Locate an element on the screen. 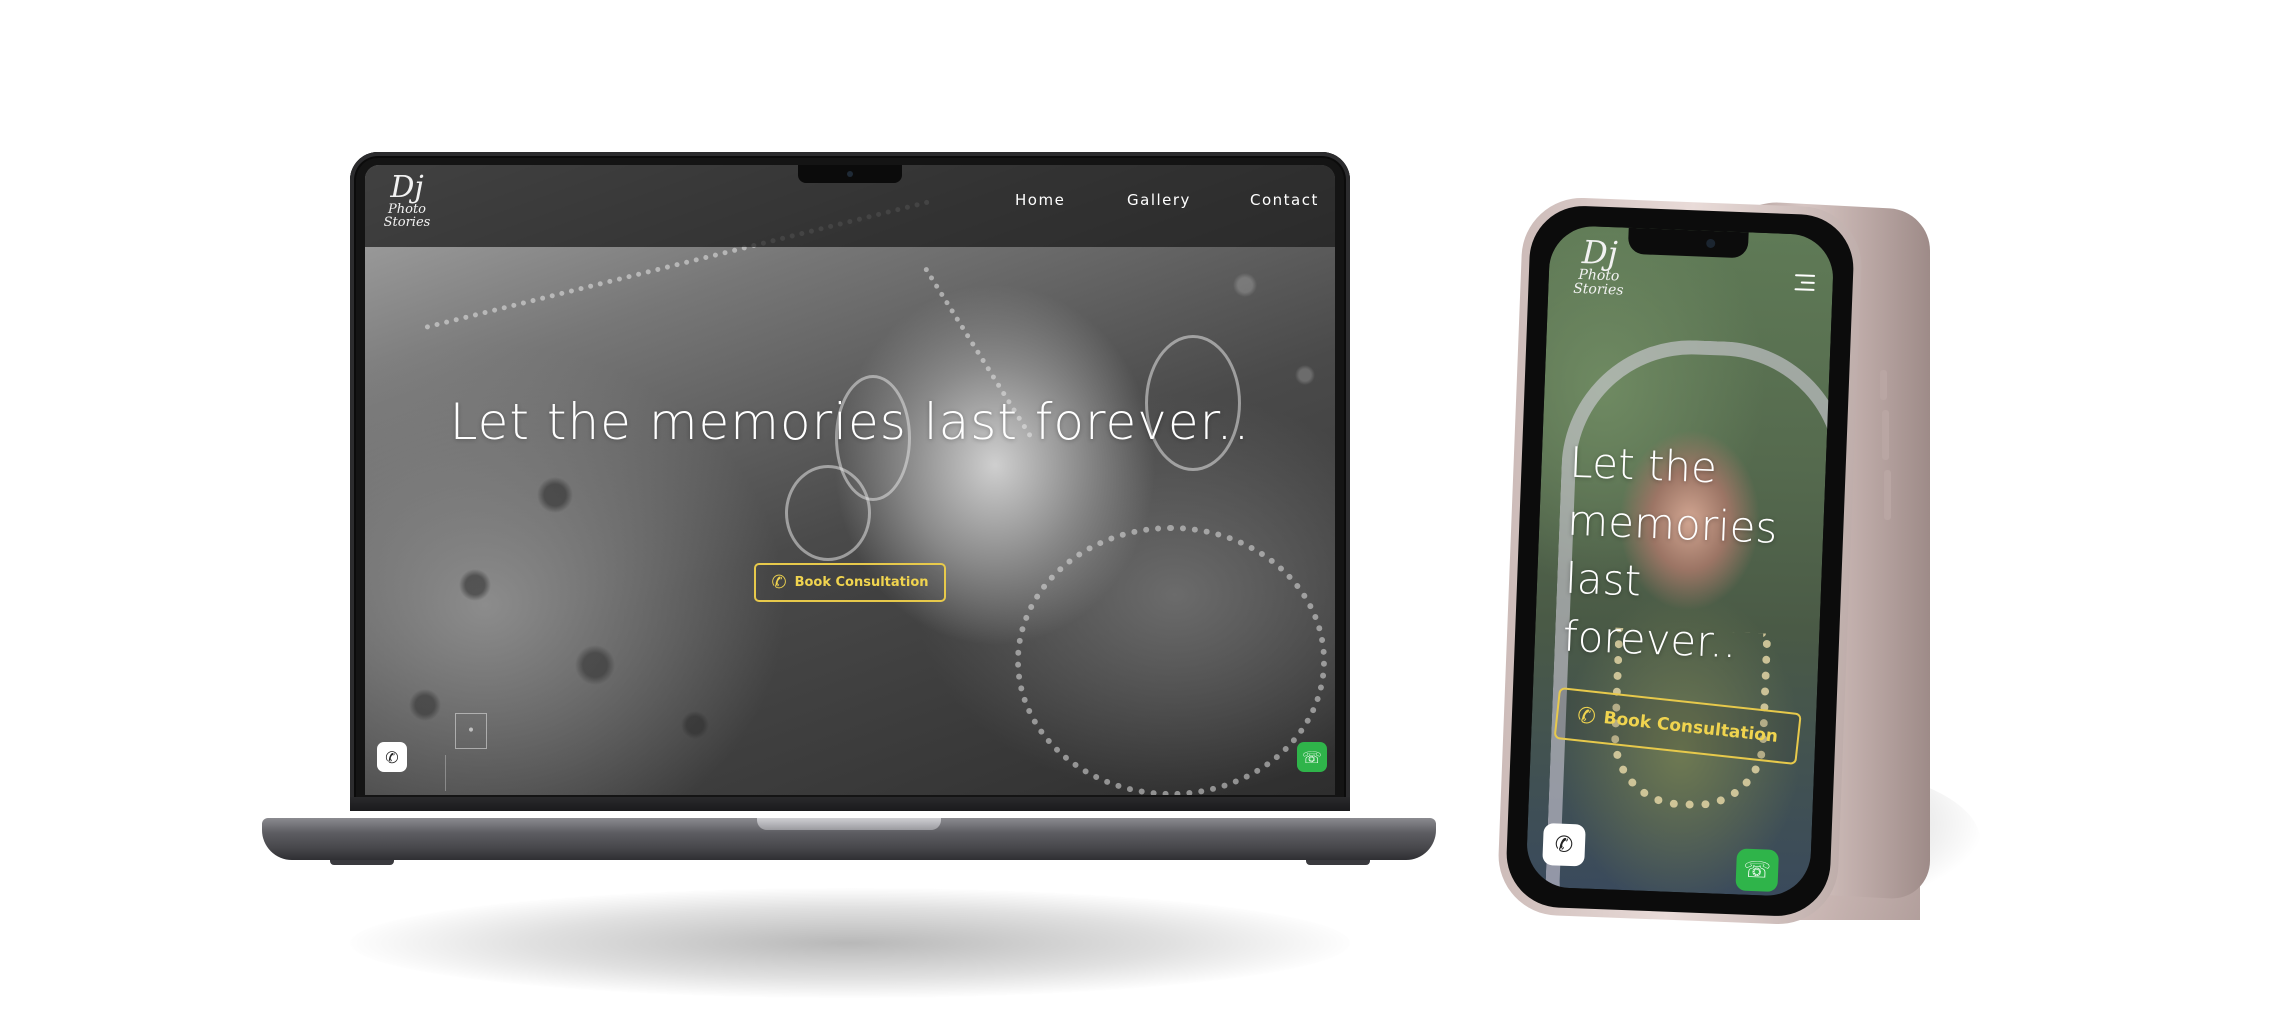 The width and height of the screenshot is (2273, 1036). mobile-site-logo: Dj Photo Stories is located at coordinates (1599, 266).